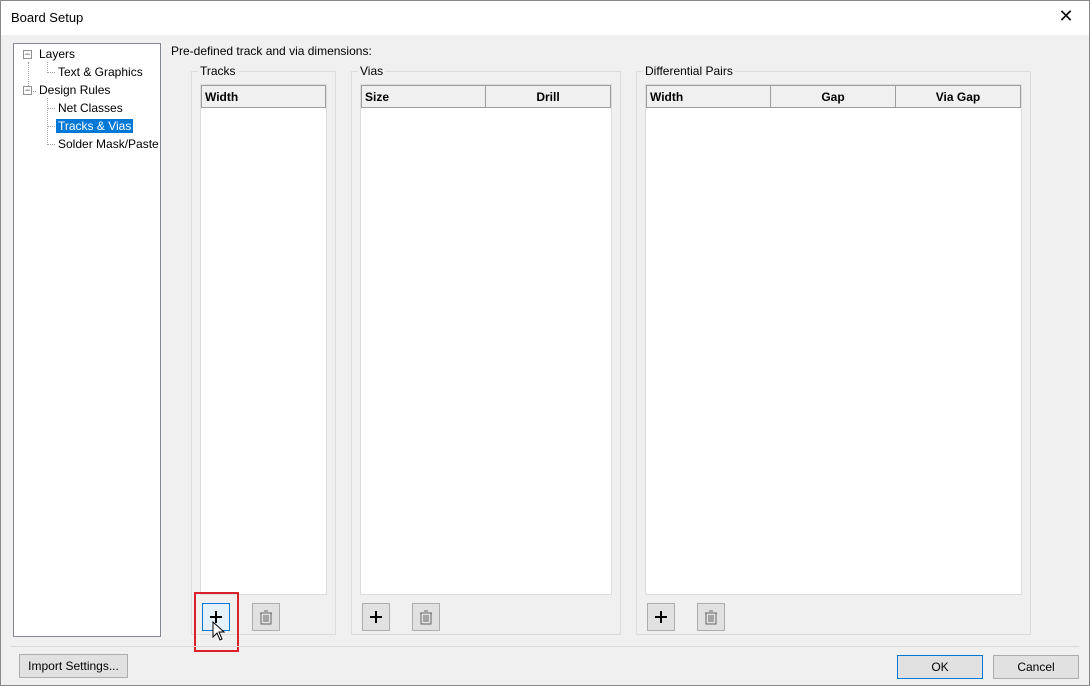 The width and height of the screenshot is (1090, 686). Describe the element at coordinates (372, 71) in the screenshot. I see `vias-group-title: Vias` at that location.